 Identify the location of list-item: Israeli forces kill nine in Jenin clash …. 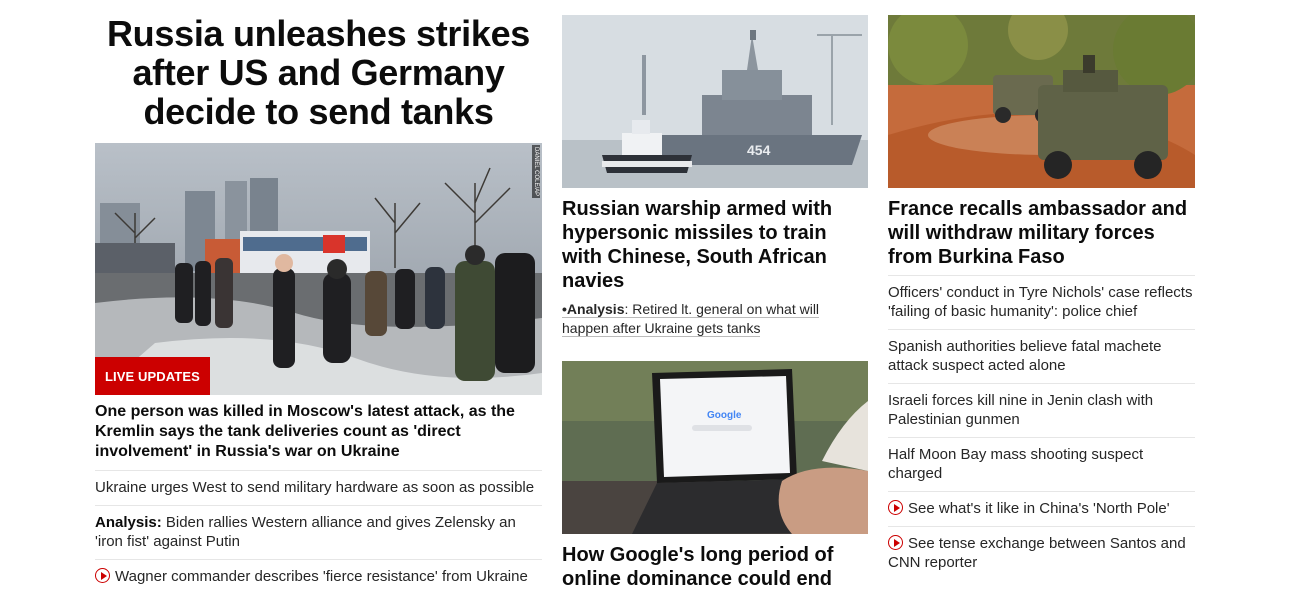
(1041, 411).